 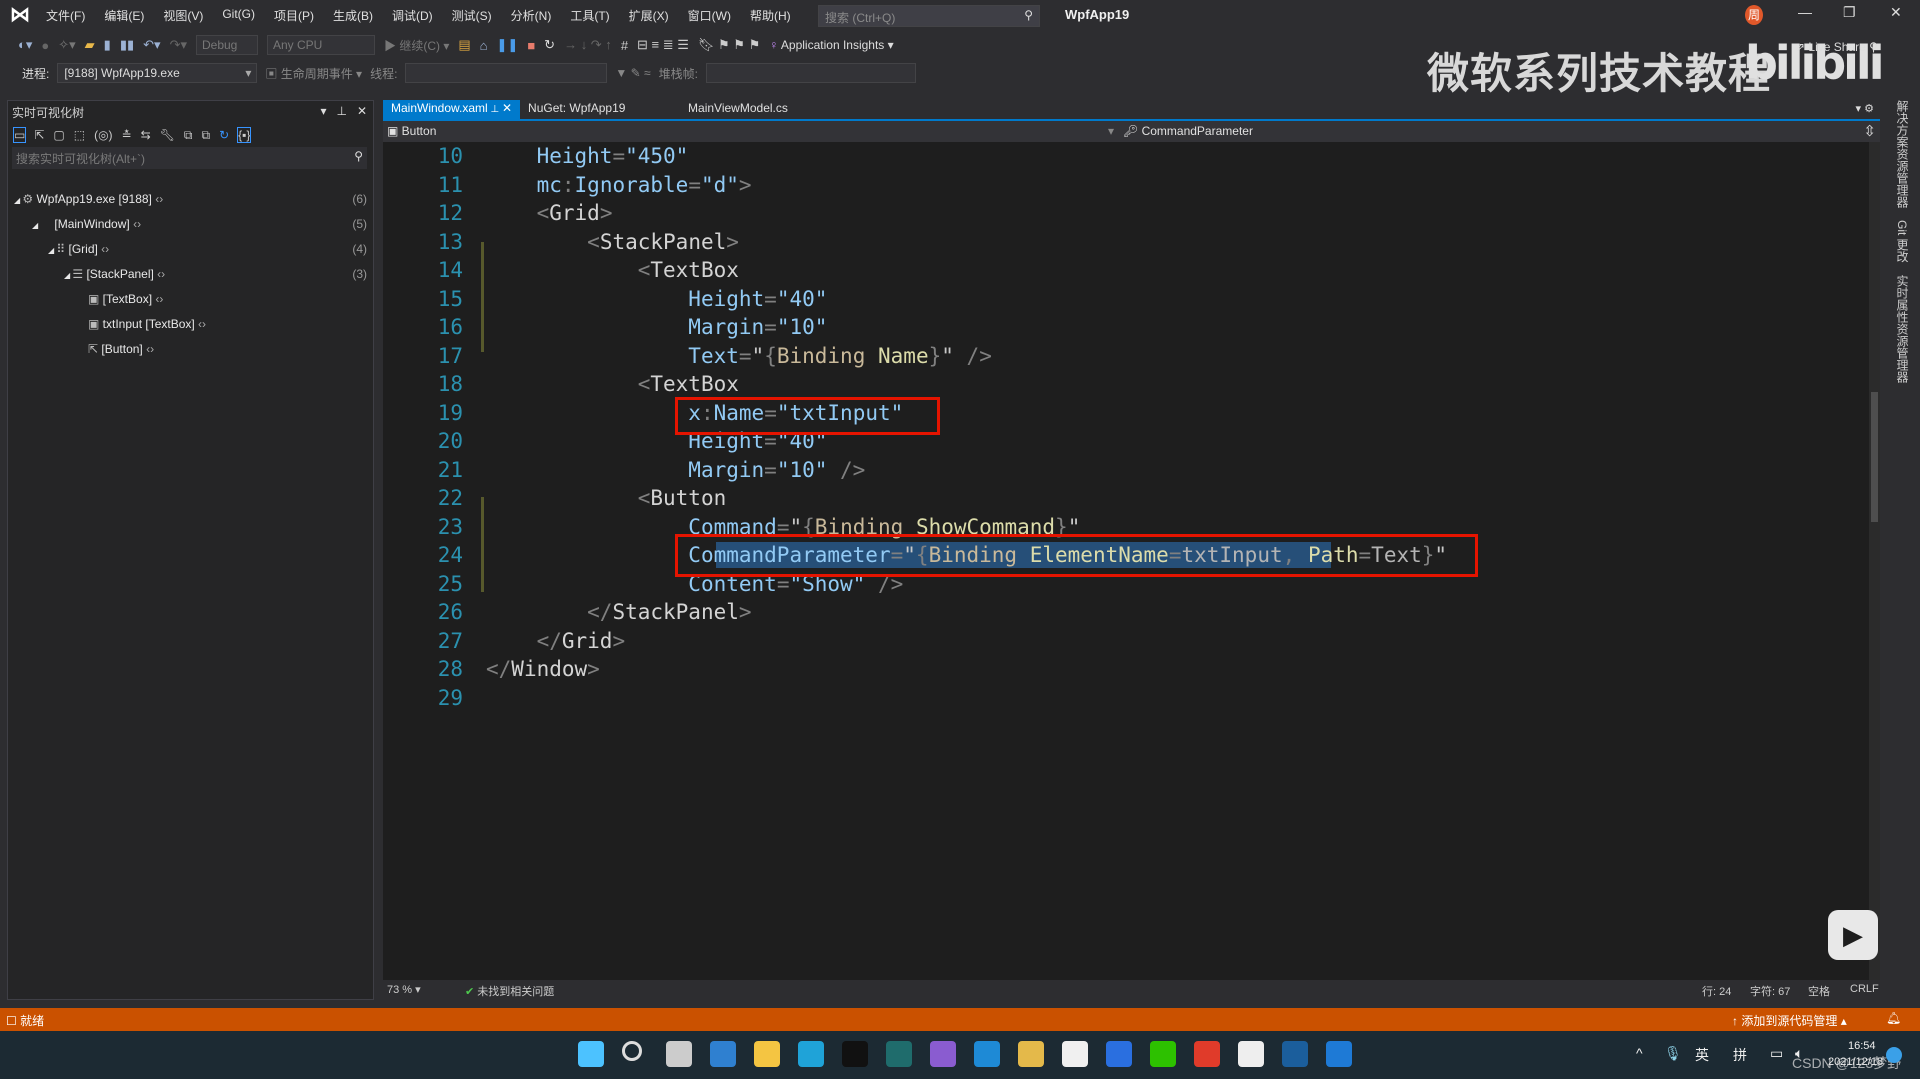 I want to click on power-automate-icon, so click(x=1119, y=1054).